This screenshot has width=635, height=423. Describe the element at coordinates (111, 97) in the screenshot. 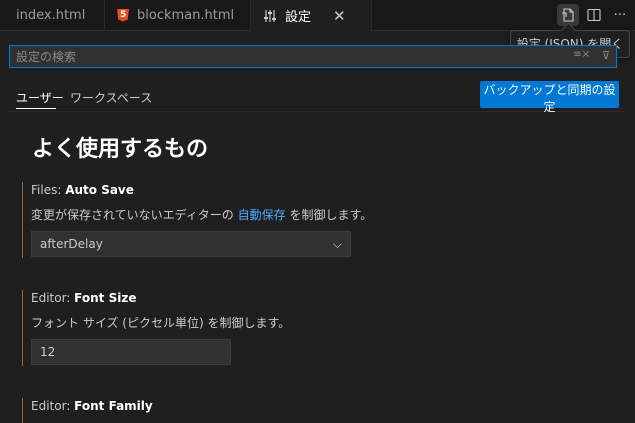

I see `tab-workspace: ワークスペース` at that location.